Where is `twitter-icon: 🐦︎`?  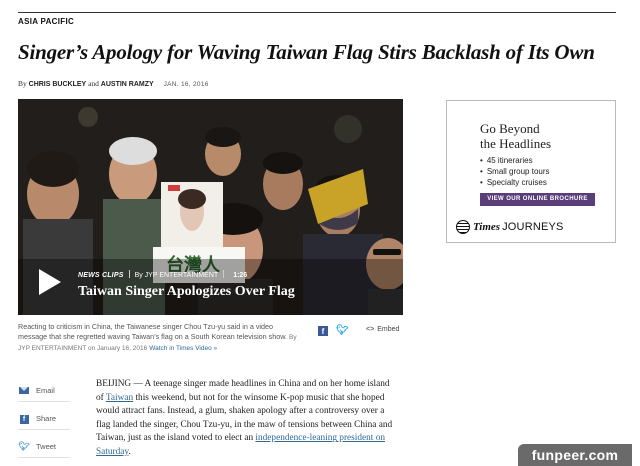
twitter-icon: 🐦︎ is located at coordinates (24, 446).